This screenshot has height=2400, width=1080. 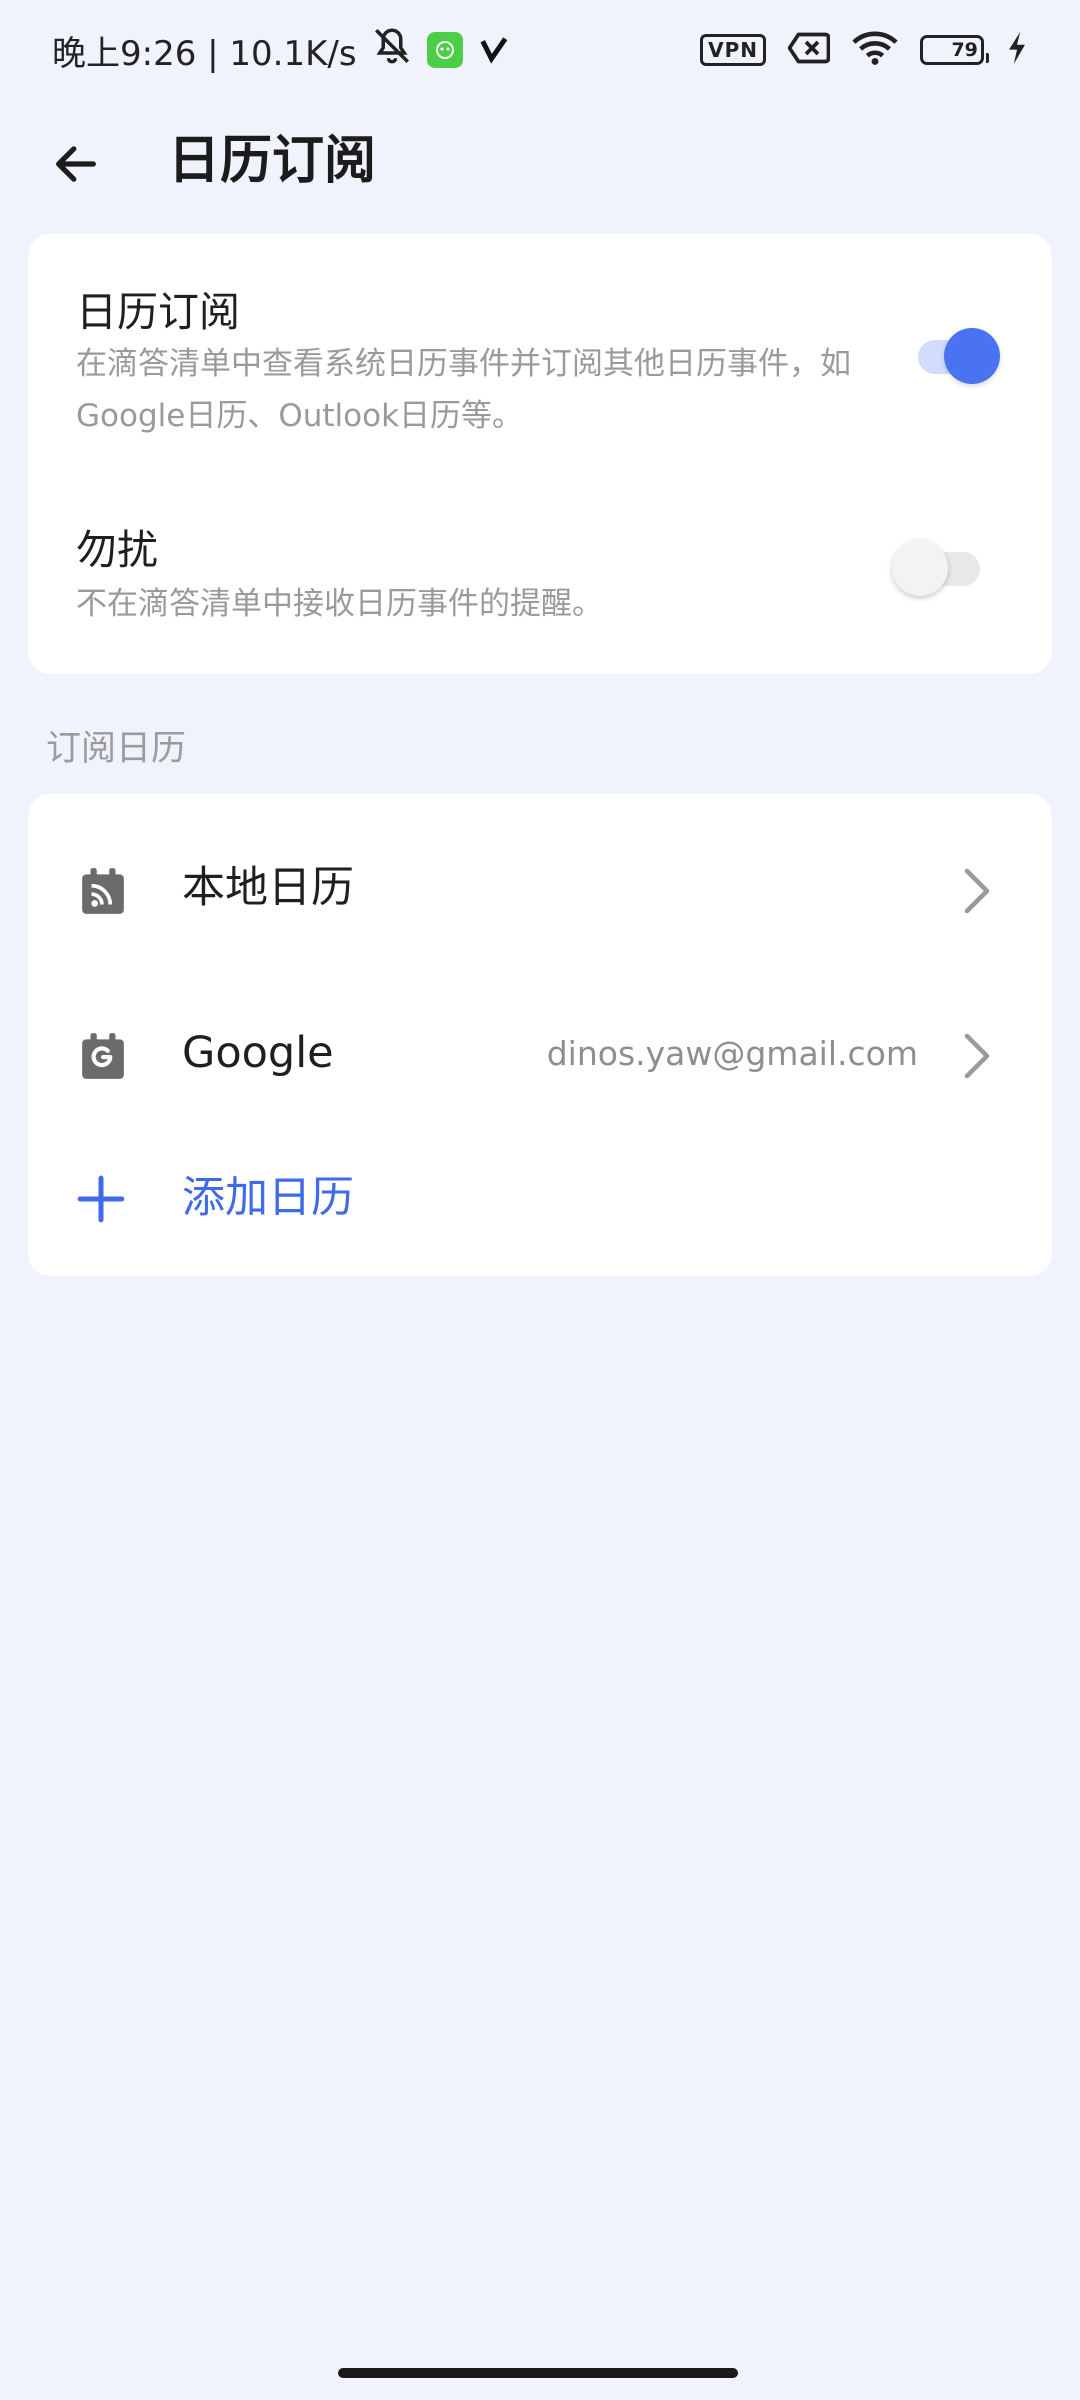 I want to click on google-calendar-icon, so click(x=103, y=1056).